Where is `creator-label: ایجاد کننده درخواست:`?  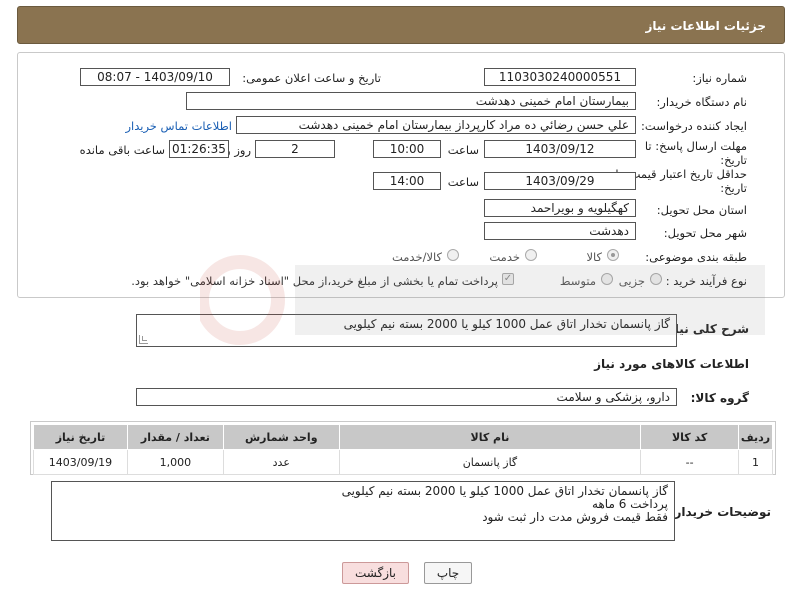
creator-label: ایجاد کننده درخواست: is located at coordinates (694, 126).